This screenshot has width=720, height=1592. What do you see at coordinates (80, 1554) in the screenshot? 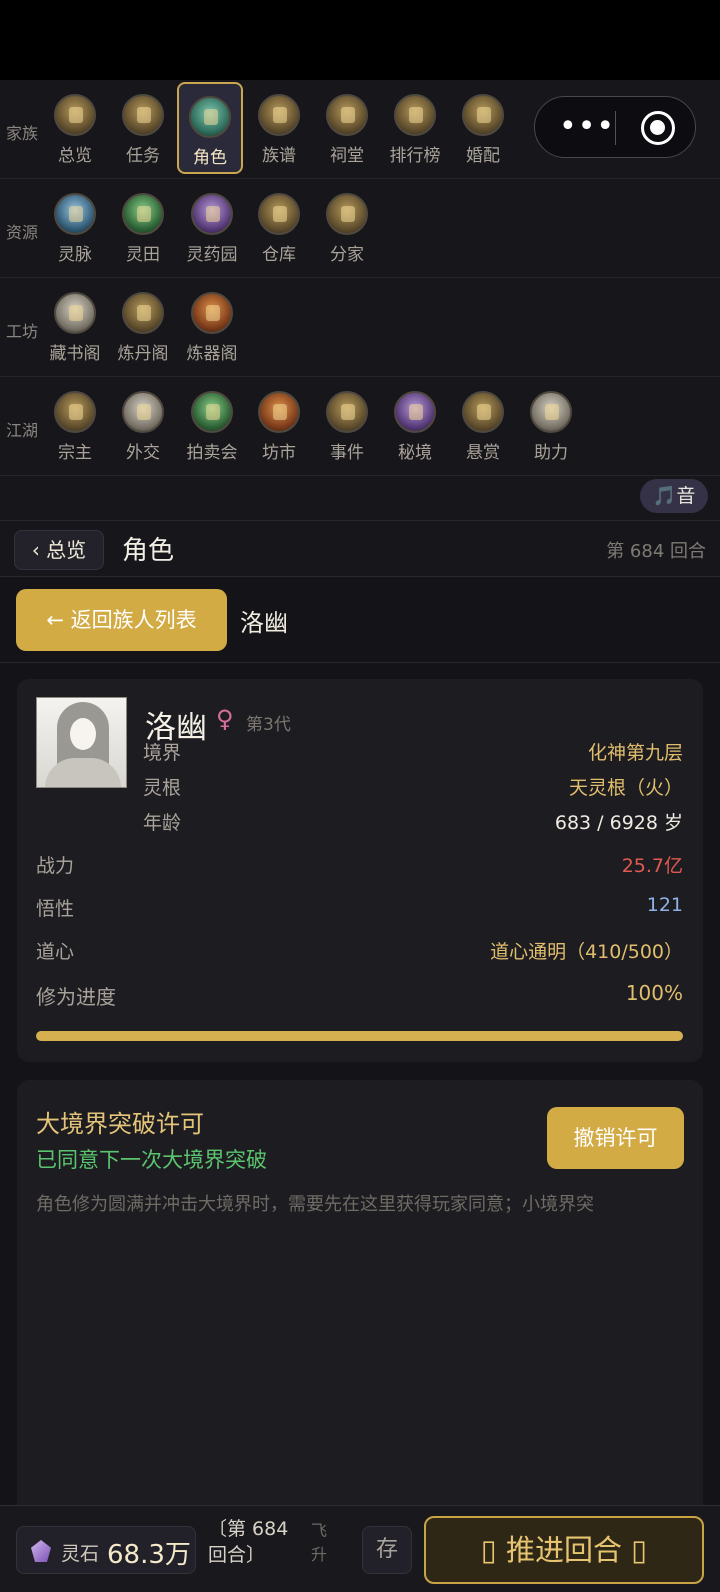
I see `spirit-stone-label: 灵石` at bounding box center [80, 1554].